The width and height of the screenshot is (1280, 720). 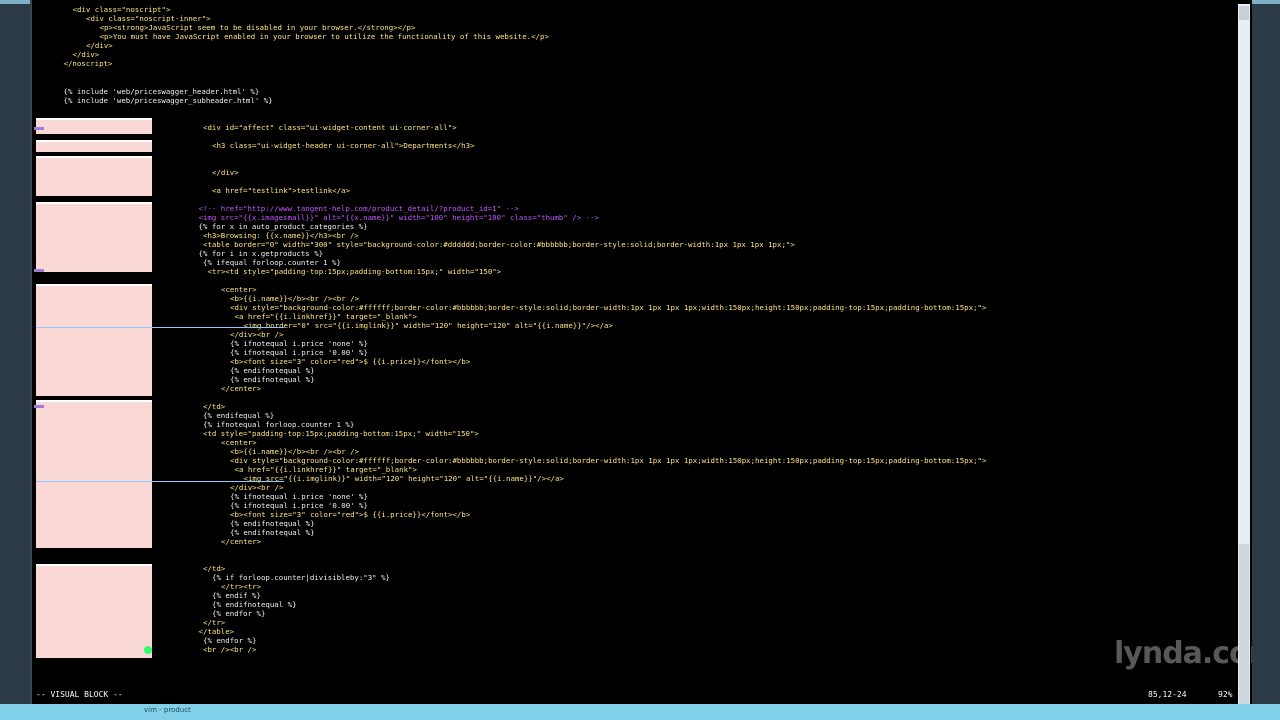 I want to click on taskbar-item-label: vim - product, so click(x=167, y=710).